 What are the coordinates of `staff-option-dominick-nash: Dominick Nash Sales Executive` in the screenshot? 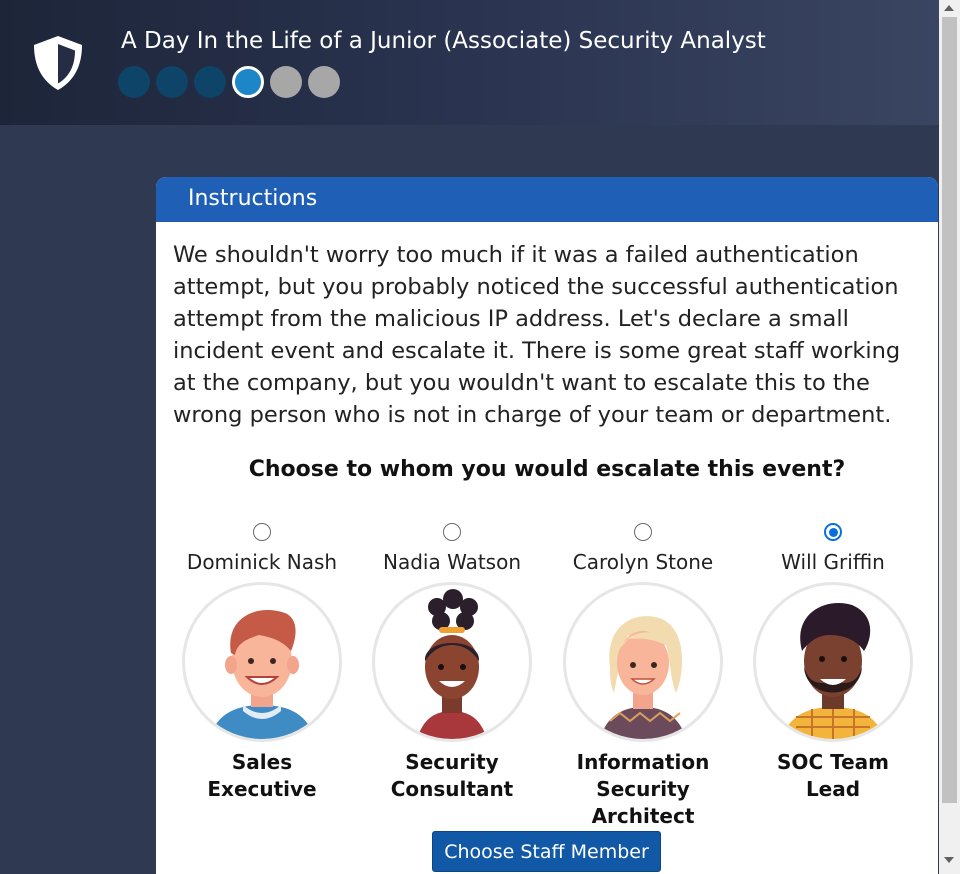 It's located at (262, 661).